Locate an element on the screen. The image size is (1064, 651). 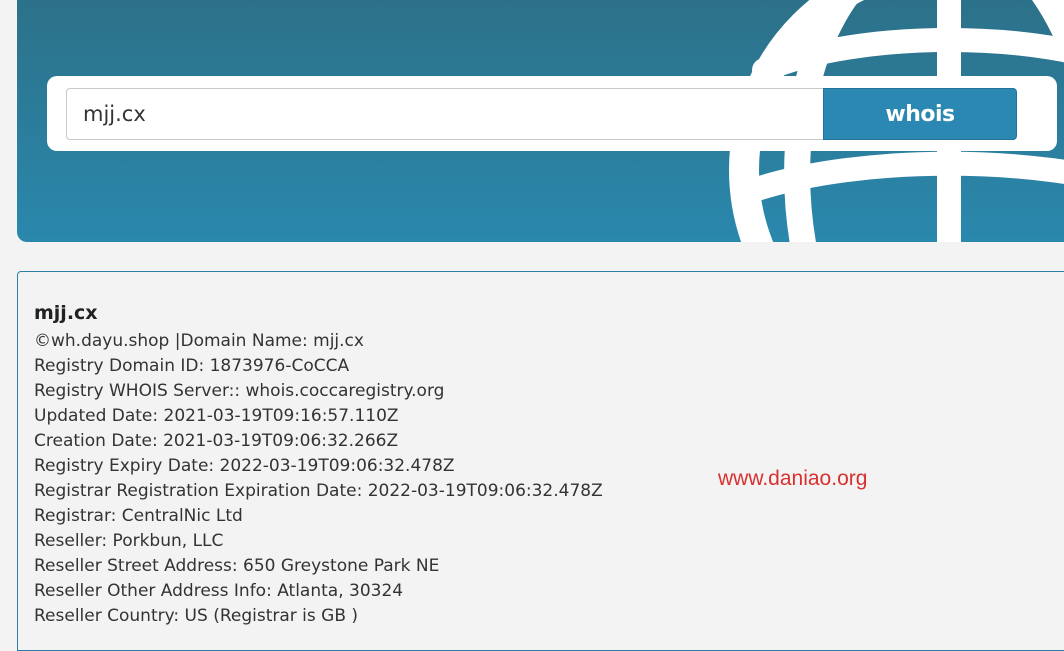
whois-line: Registry Domain ID: 1873976-CoCCA is located at coordinates (192, 366).